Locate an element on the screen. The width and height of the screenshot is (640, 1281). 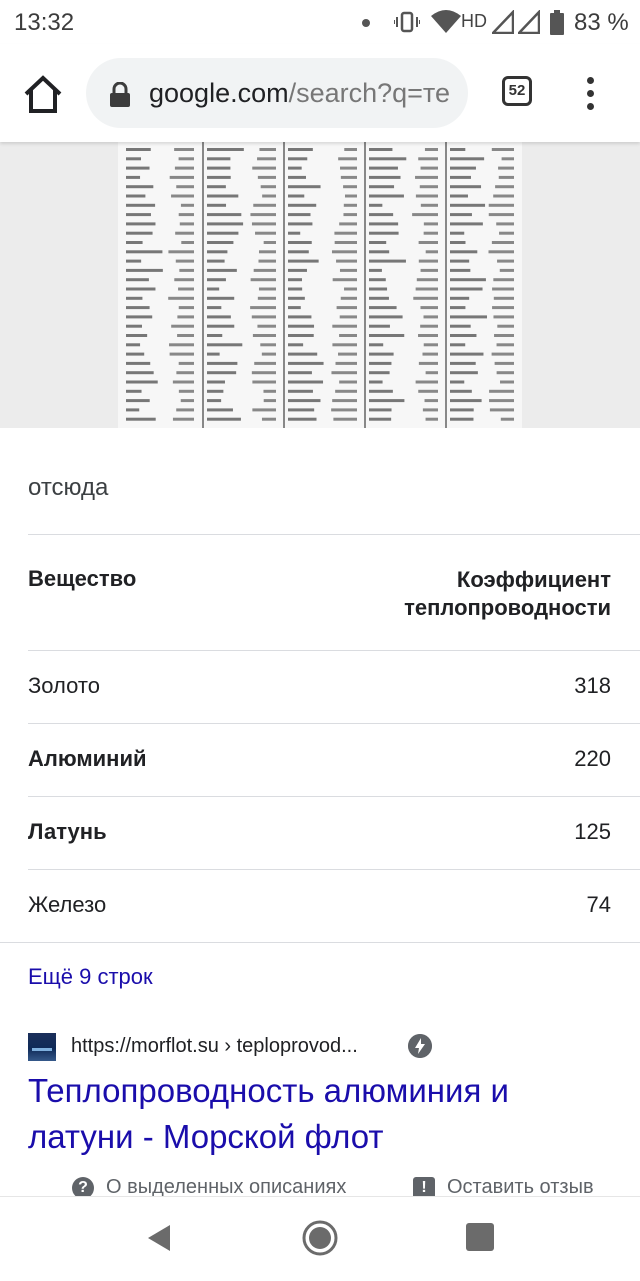
url-text: google.com/search?q=те is located at coordinates (299, 93).